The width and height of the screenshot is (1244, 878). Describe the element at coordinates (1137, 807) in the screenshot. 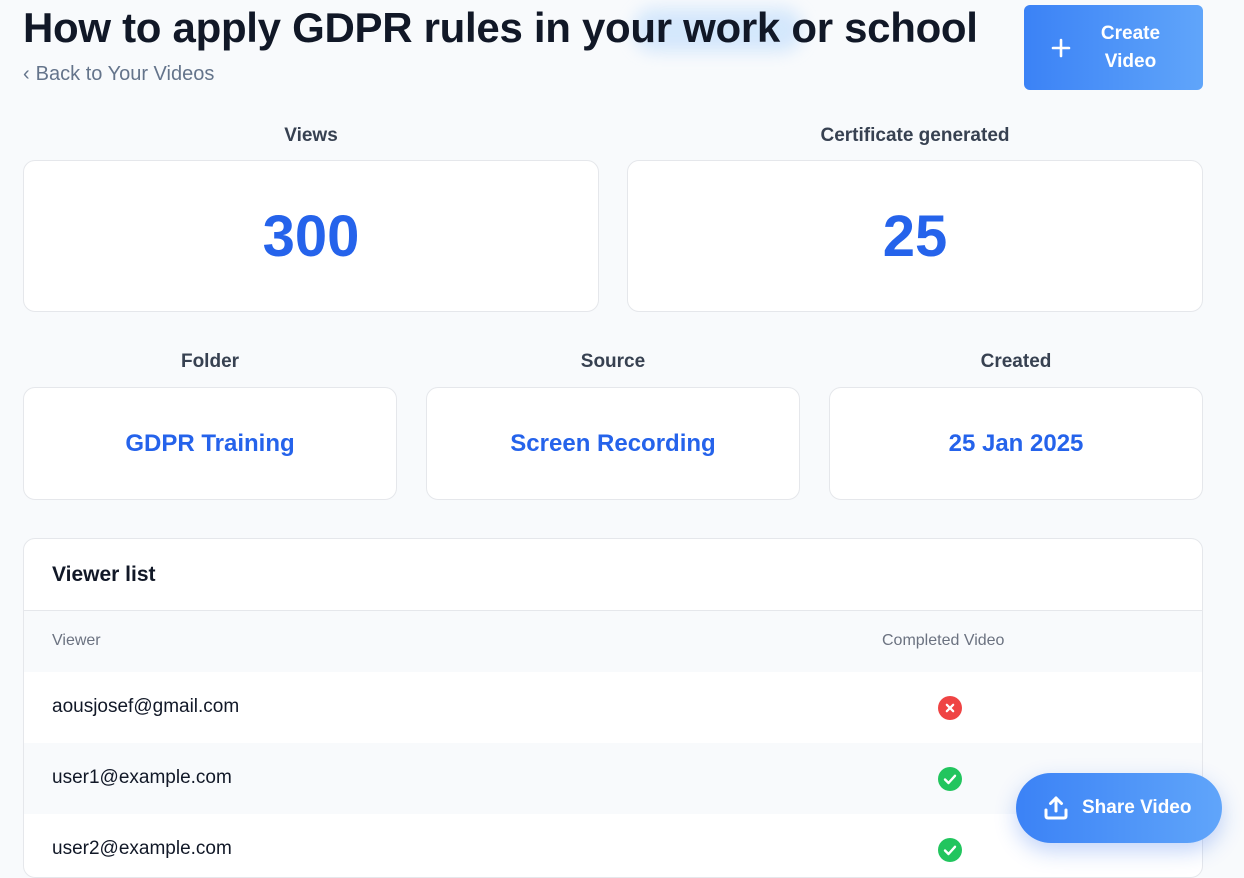

I see `share-video-label: Share Video` at that location.